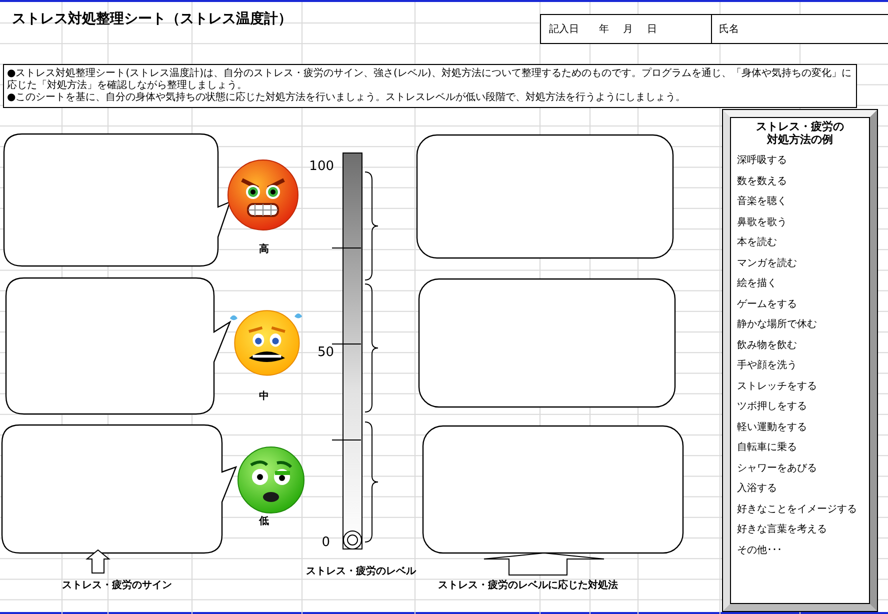 The height and width of the screenshot is (614, 888). I want to click on example-item: ツボ押しをする, so click(772, 407).